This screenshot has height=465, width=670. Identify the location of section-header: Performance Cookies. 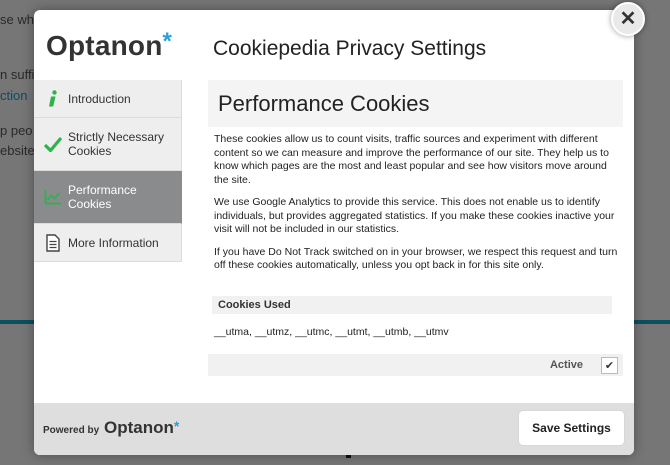
(415, 103).